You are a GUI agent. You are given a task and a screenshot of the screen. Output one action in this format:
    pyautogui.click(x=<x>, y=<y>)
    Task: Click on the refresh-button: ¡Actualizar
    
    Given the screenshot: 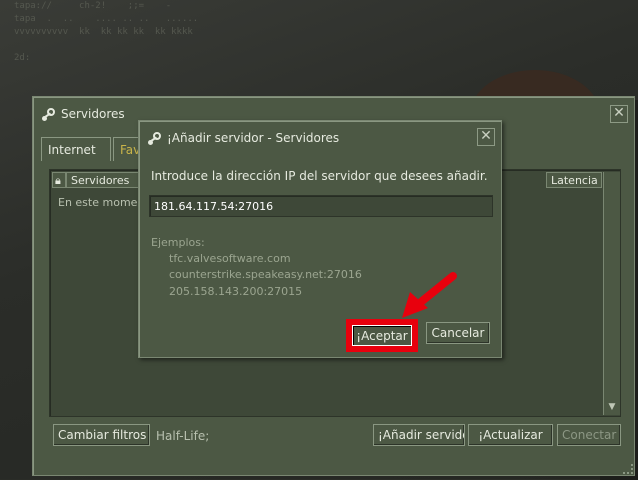 What is the action you would take?
    pyautogui.click(x=510, y=435)
    